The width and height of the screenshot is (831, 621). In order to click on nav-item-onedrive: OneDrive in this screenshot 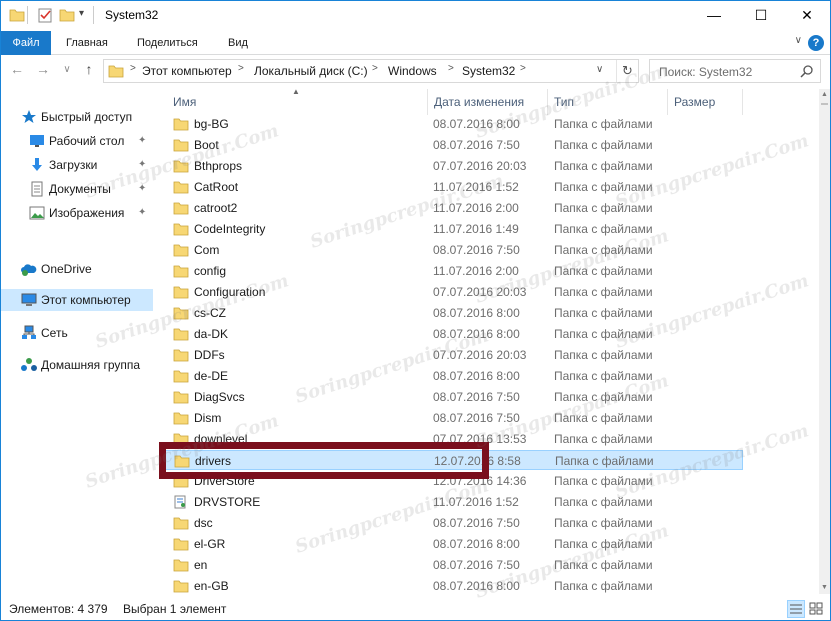, I will do `click(77, 269)`.